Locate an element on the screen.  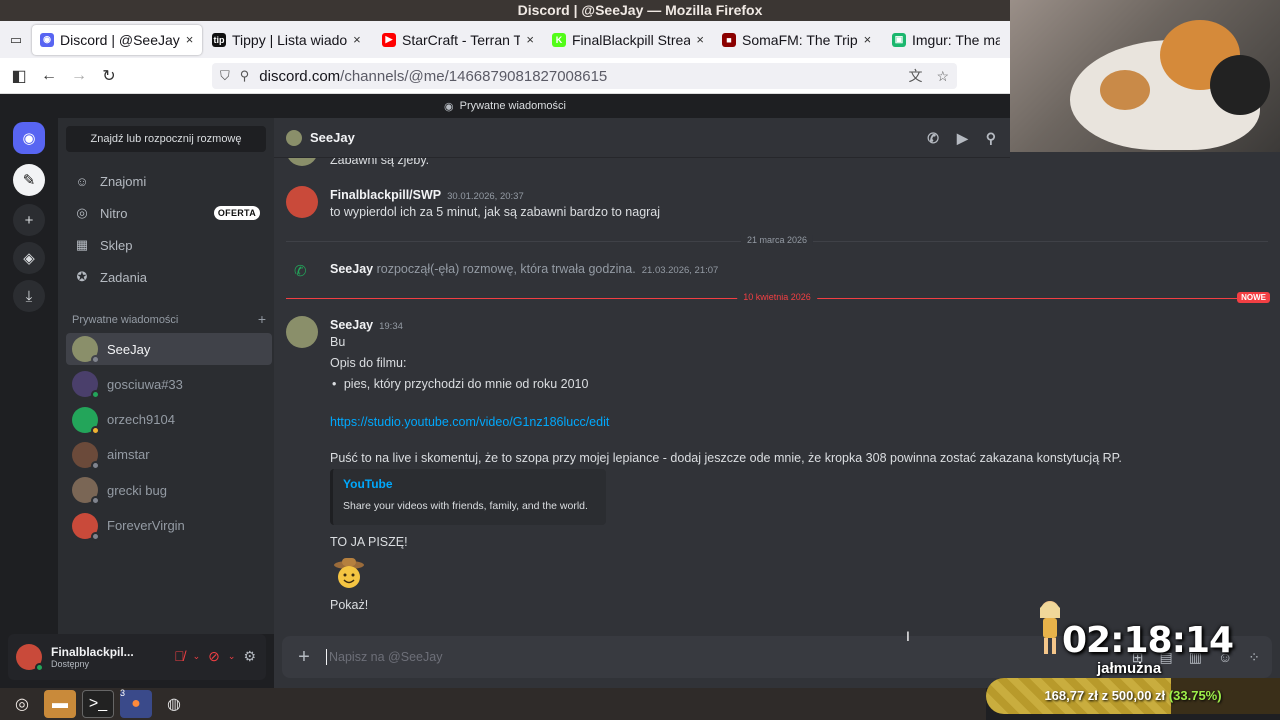
dm-item: ForeverVirgin is located at coordinates (169, 526).